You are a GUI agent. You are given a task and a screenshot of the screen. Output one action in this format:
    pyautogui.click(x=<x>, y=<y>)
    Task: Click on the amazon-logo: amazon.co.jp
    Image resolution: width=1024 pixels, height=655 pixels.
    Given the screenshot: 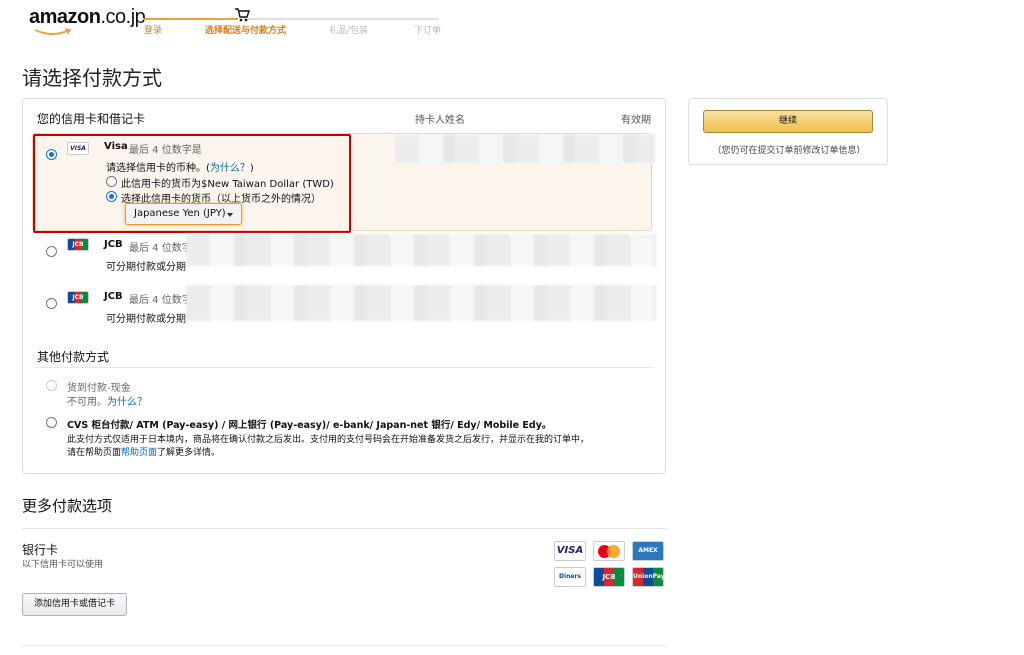 What is the action you would take?
    pyautogui.click(x=87, y=20)
    